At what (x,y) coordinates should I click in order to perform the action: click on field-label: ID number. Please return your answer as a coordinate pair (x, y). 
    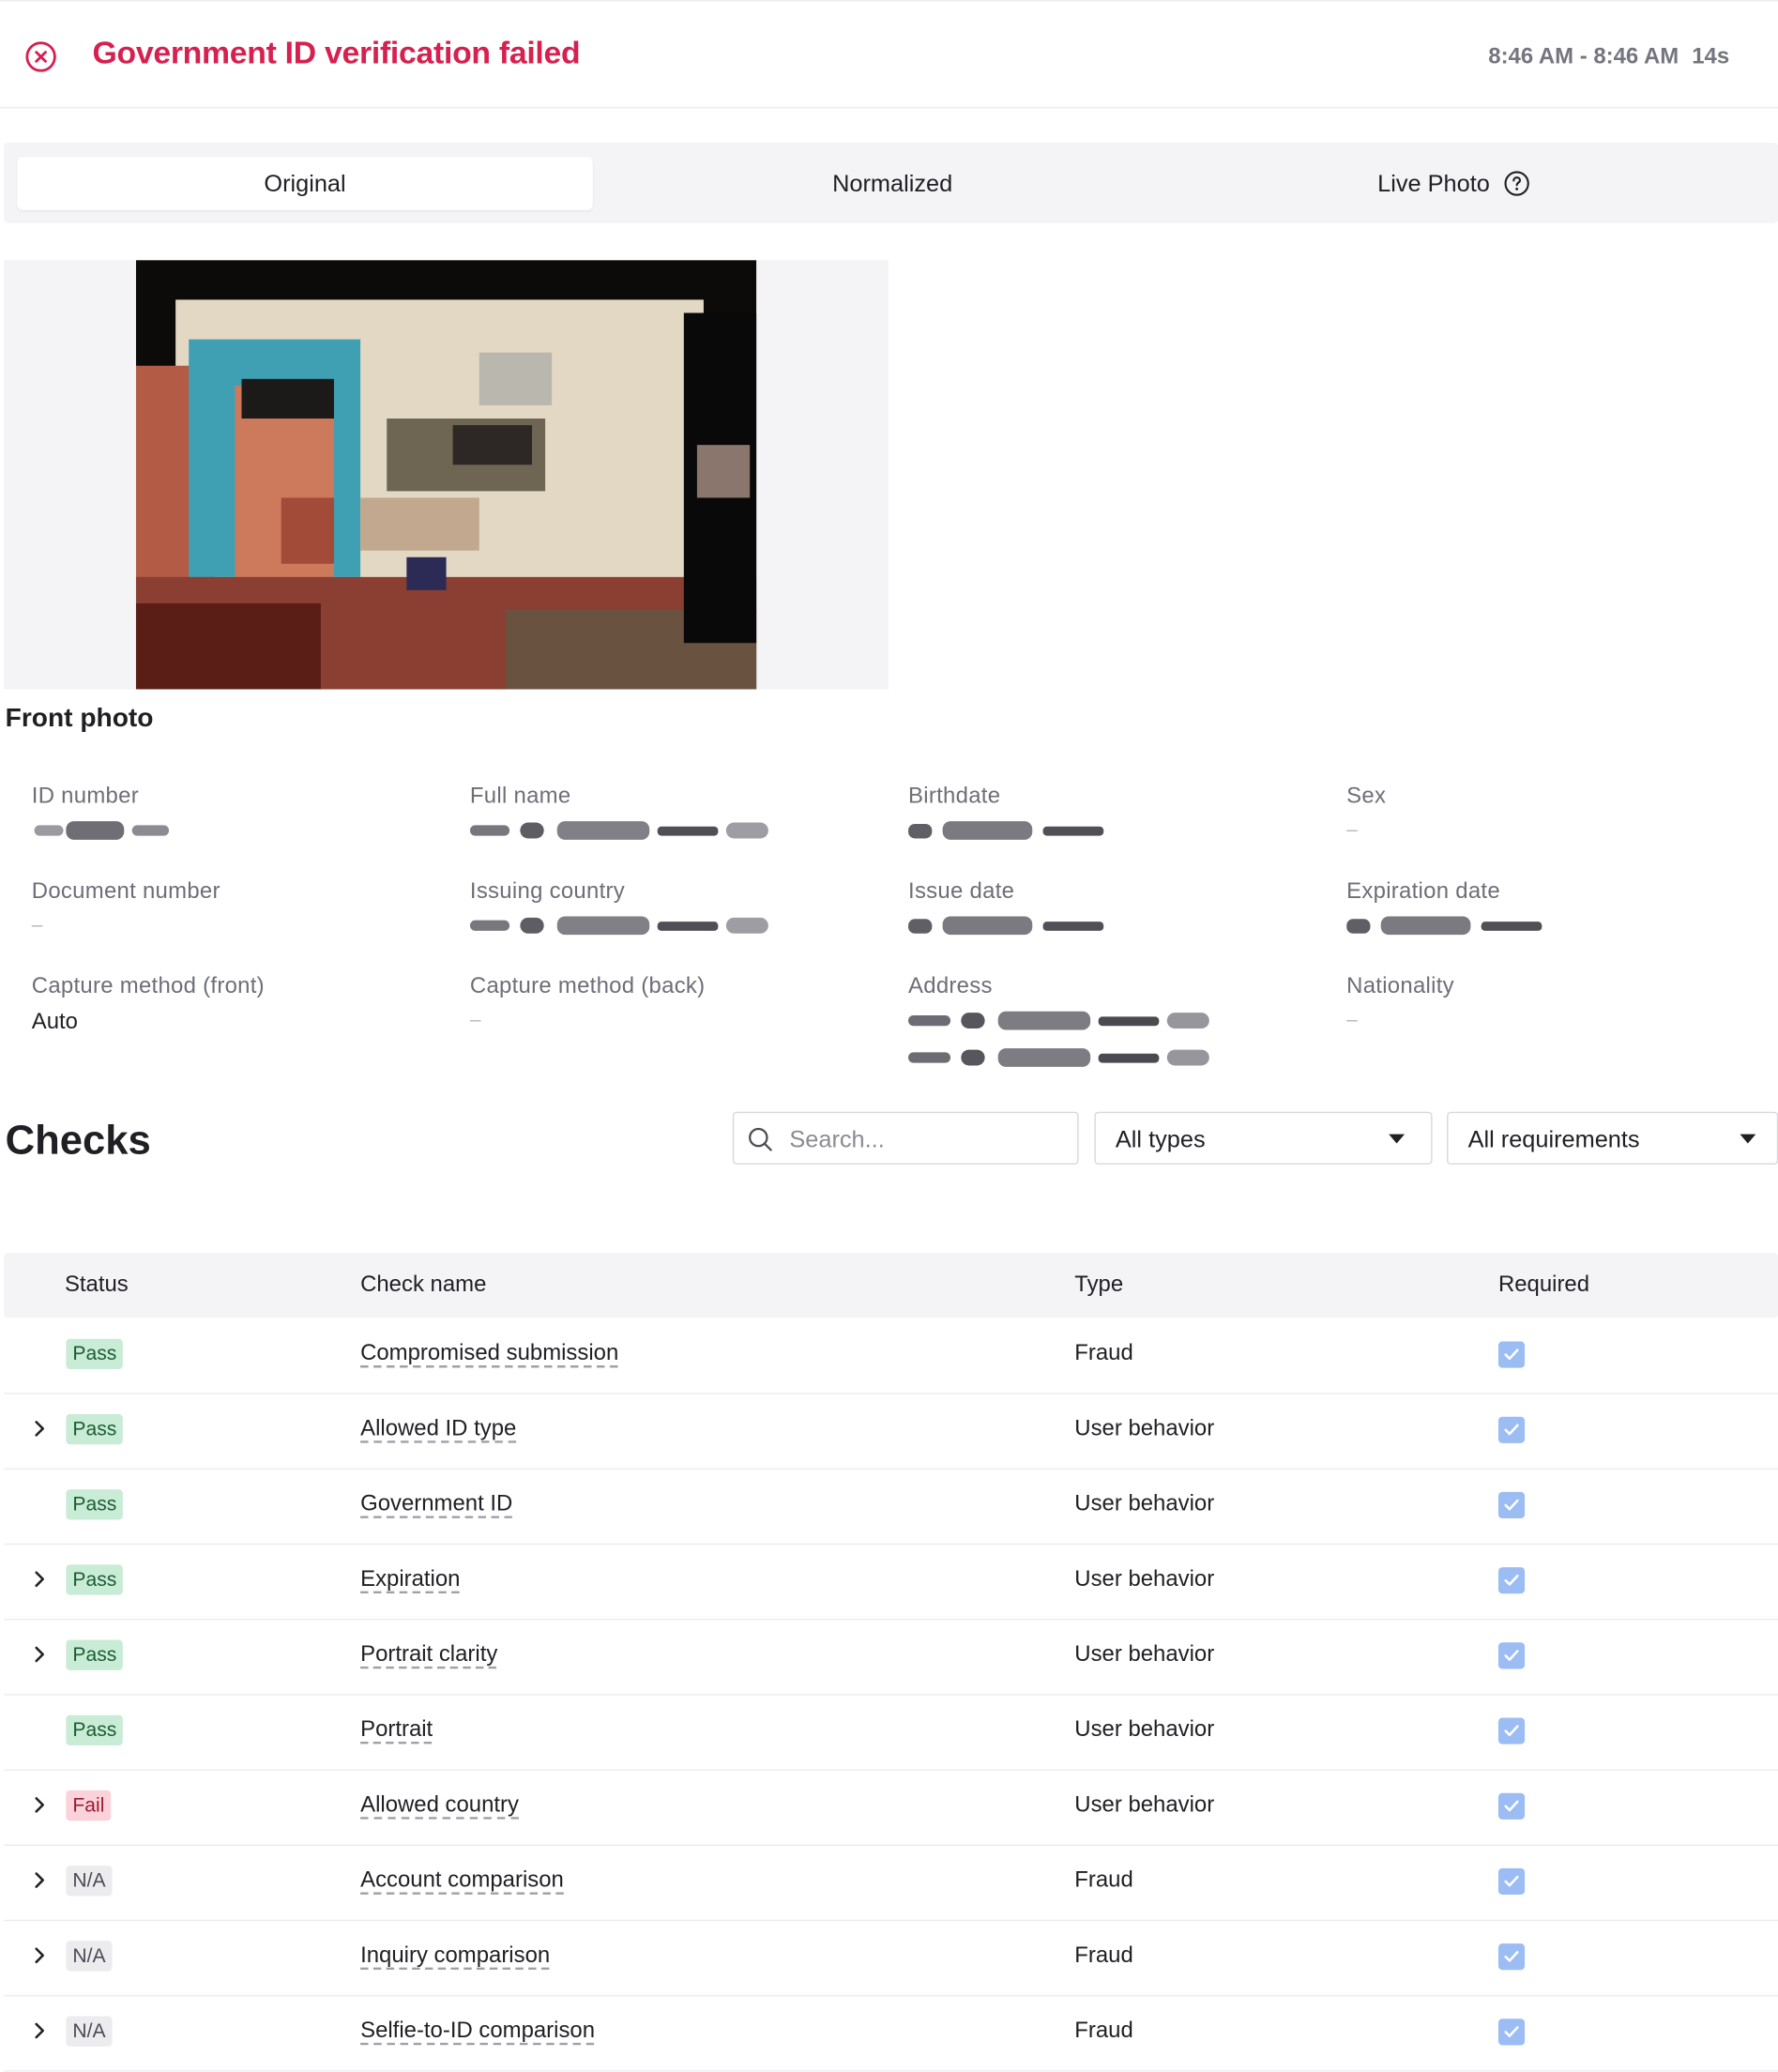
    Looking at the image, I should click on (85, 796).